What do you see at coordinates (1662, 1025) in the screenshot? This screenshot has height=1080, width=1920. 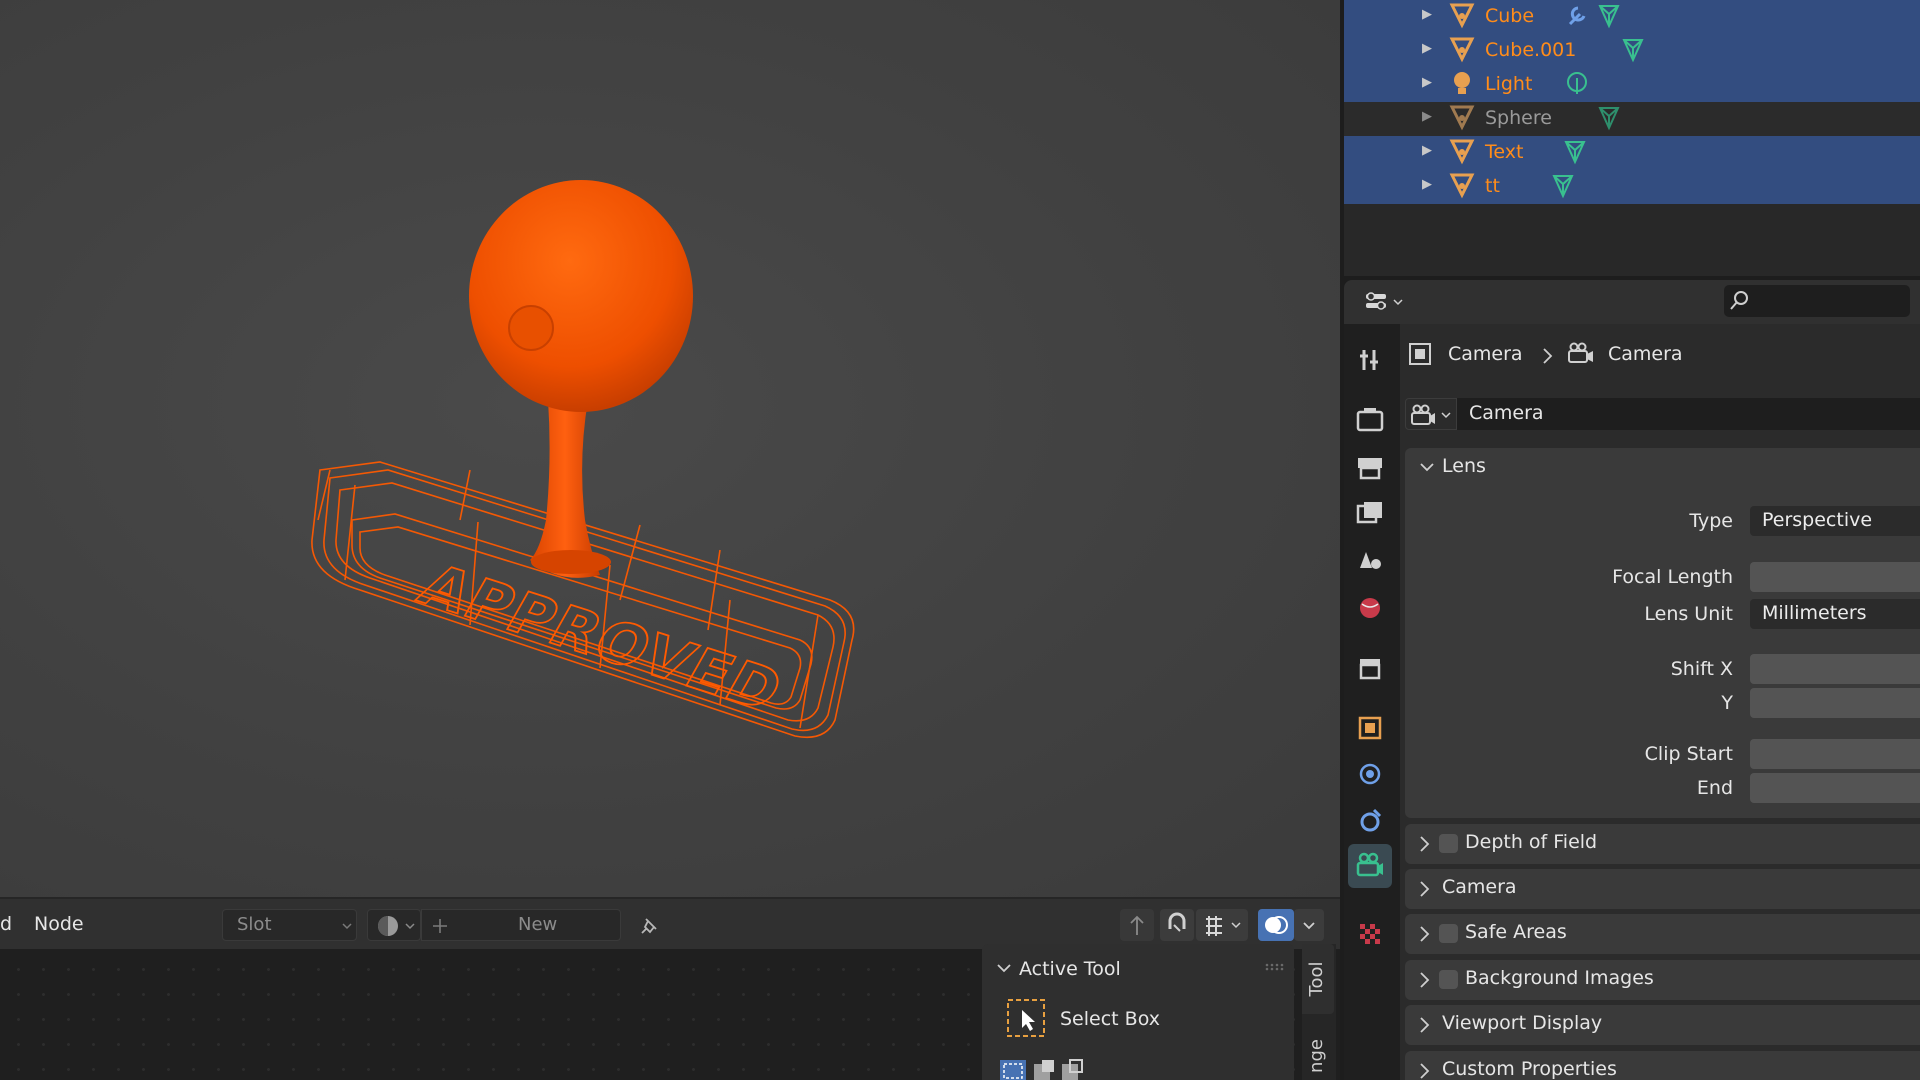 I see `viewport-display-panel: Viewport Display` at bounding box center [1662, 1025].